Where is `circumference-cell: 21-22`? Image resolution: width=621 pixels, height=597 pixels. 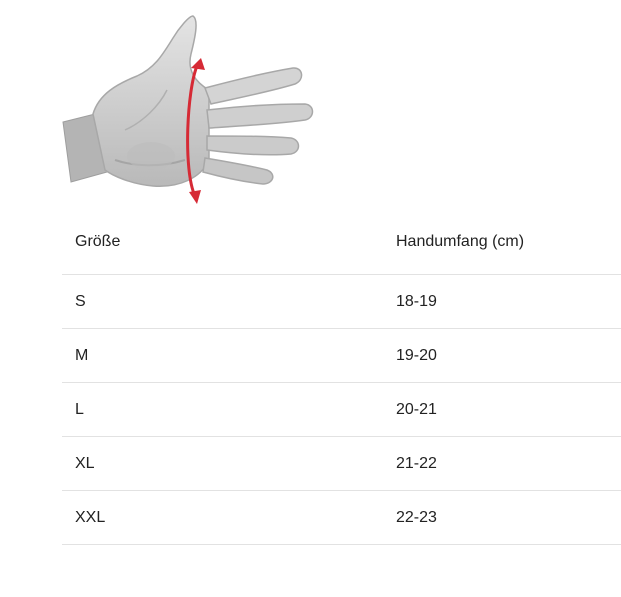 circumference-cell: 21-22 is located at coordinates (416, 463).